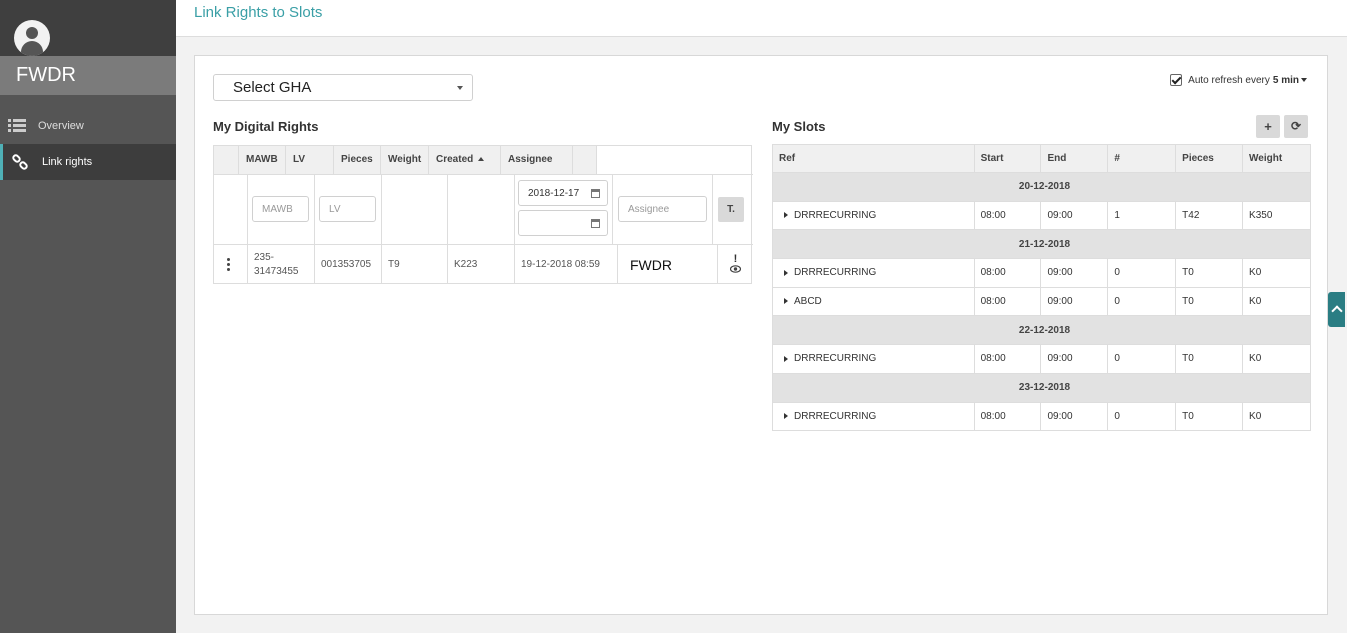 Image resolution: width=1347 pixels, height=633 pixels. What do you see at coordinates (481, 209) in the screenshot?
I see `filter-cell-weight` at bounding box center [481, 209].